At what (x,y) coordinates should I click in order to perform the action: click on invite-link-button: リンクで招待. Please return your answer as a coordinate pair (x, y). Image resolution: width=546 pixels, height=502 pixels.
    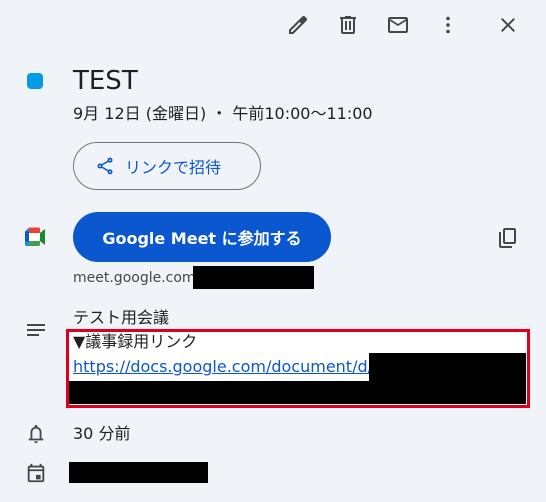
    Looking at the image, I should click on (167, 166).